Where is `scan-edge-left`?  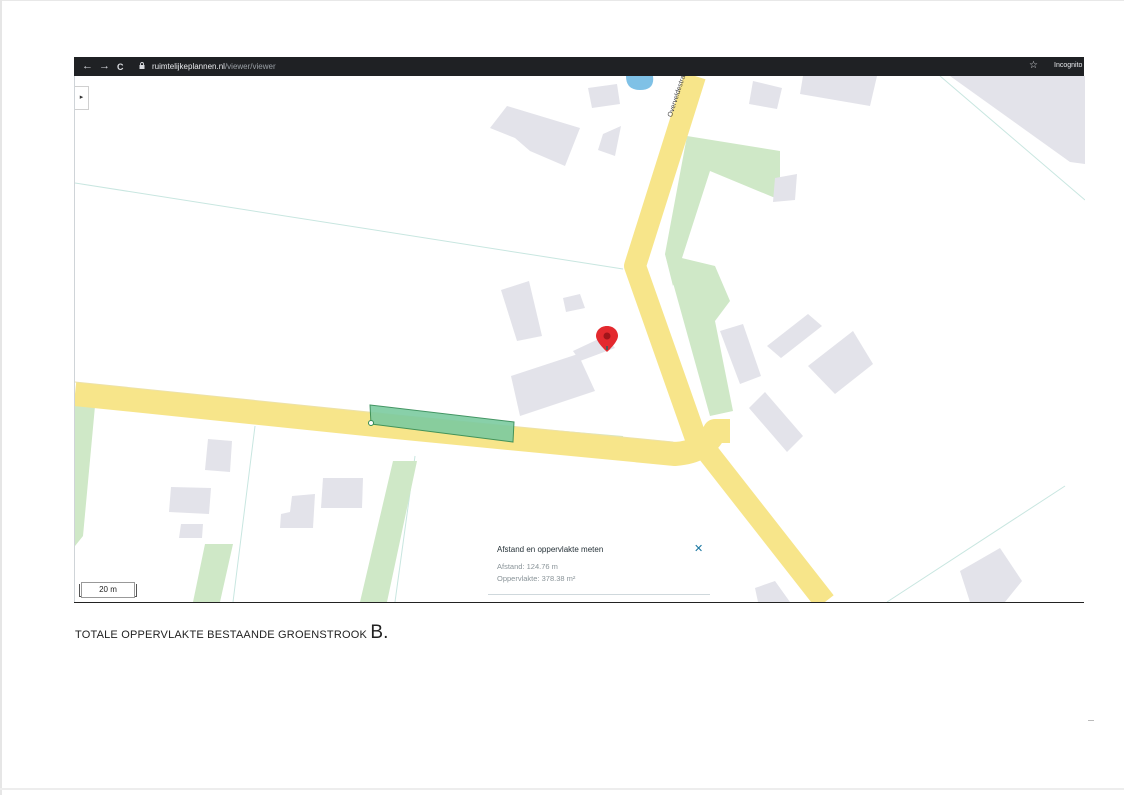
scan-edge-left is located at coordinates (1, 397).